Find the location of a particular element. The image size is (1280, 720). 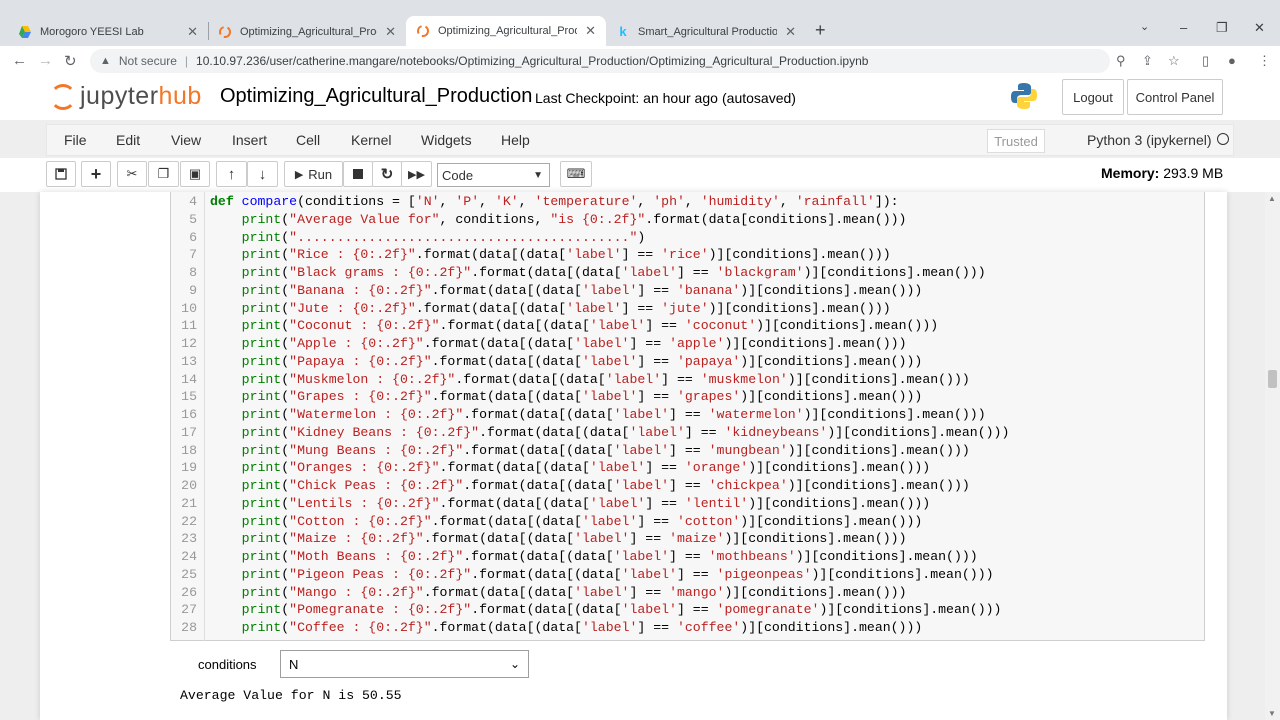

tab-title: Morogoro YEESI Lab is located at coordinates (92, 31).